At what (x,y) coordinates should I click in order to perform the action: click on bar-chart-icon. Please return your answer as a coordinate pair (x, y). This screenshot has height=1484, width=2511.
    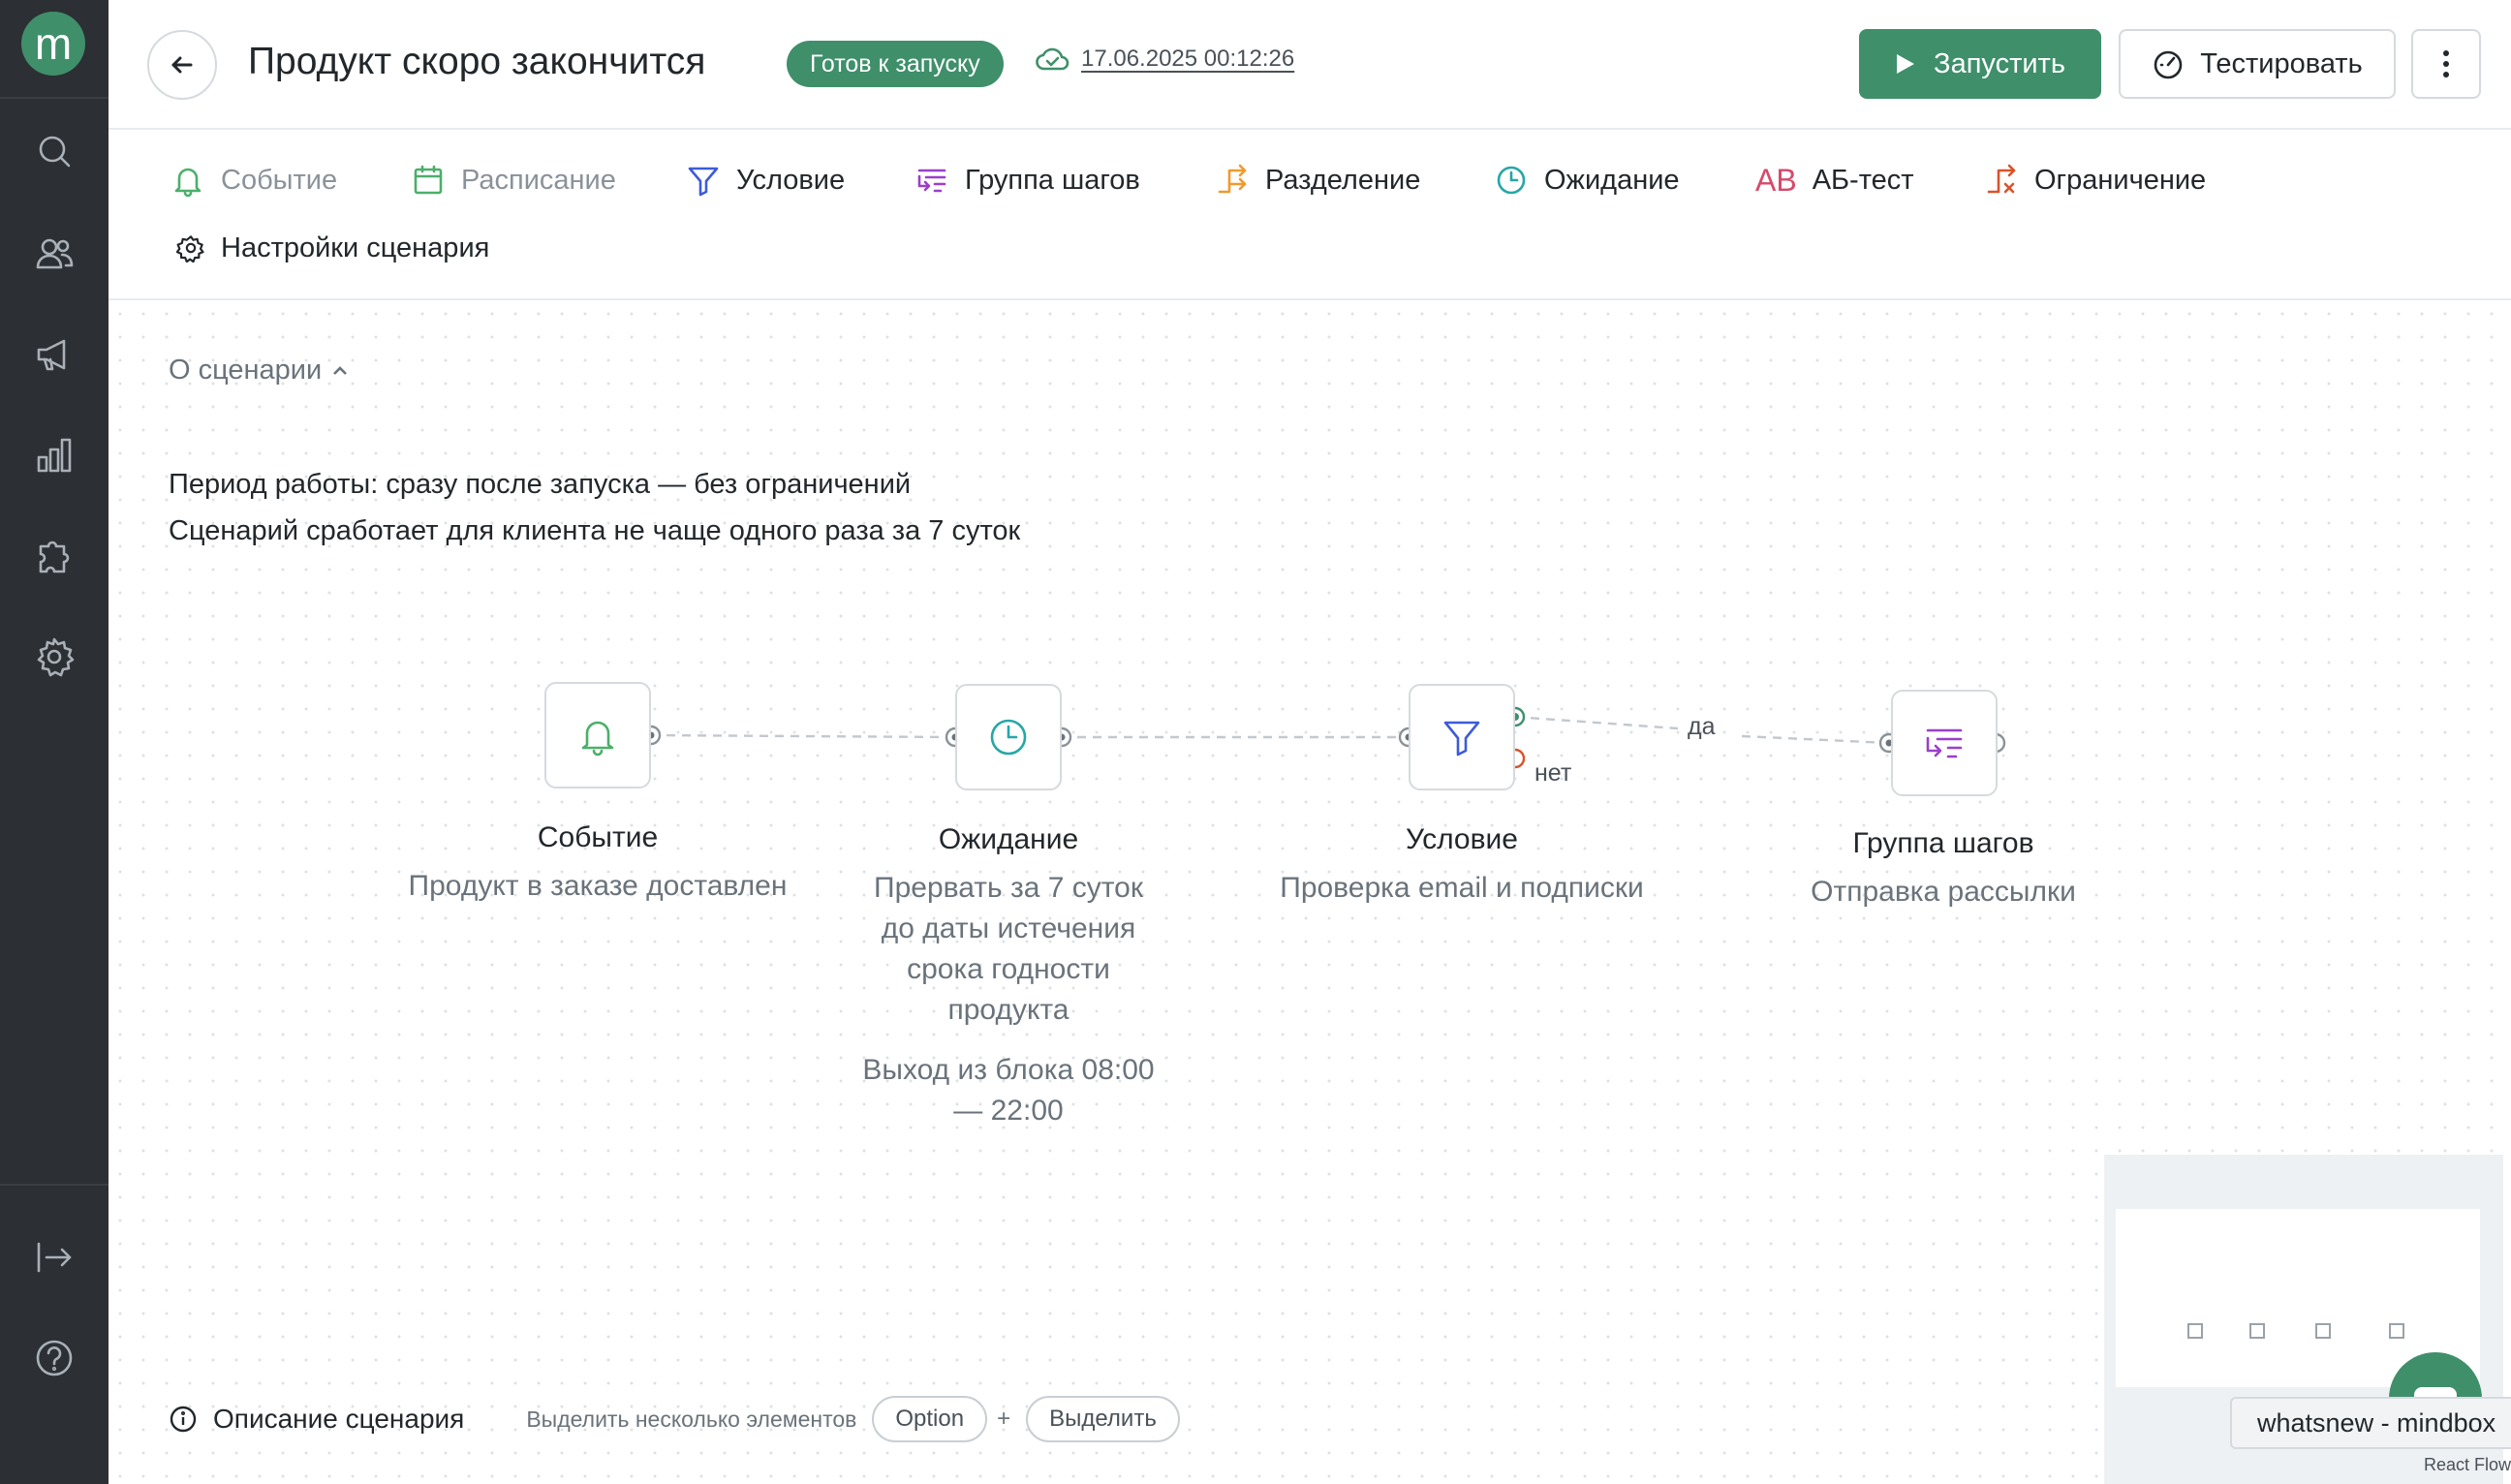
    Looking at the image, I should click on (54, 455).